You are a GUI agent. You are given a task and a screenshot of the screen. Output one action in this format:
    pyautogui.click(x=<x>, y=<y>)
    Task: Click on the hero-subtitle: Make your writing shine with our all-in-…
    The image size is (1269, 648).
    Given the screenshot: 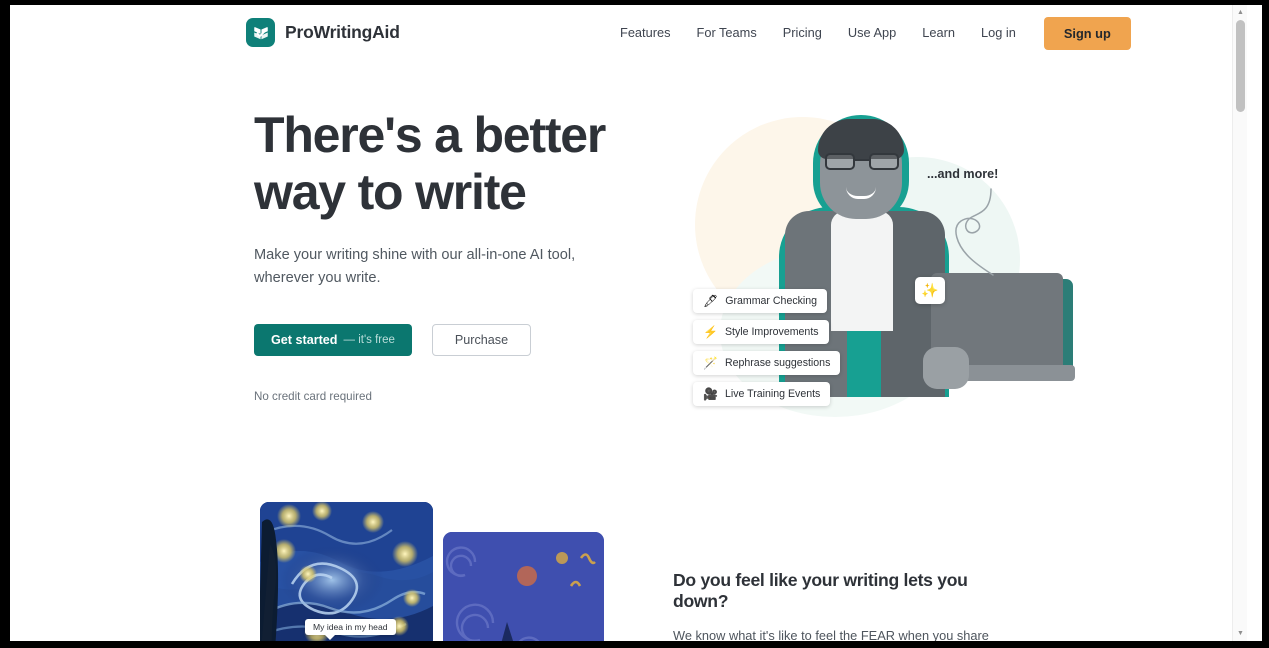 What is the action you would take?
    pyautogui.click(x=415, y=267)
    